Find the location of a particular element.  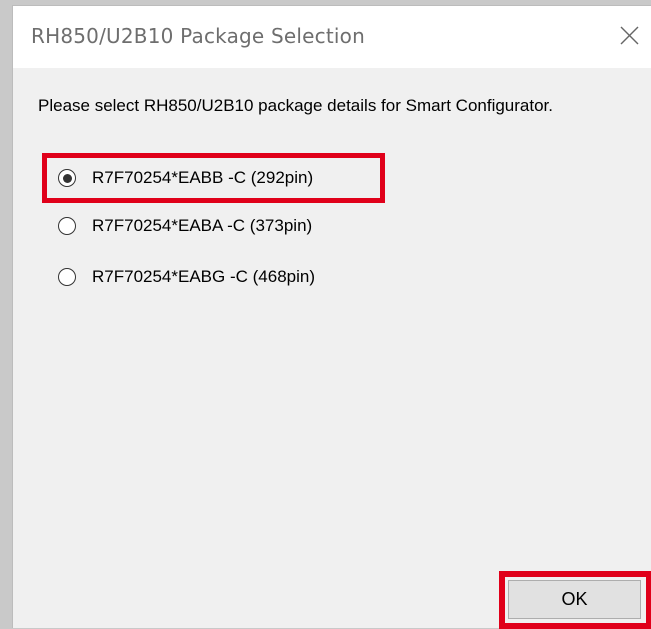

radio-button-468pin is located at coordinates (67, 277).